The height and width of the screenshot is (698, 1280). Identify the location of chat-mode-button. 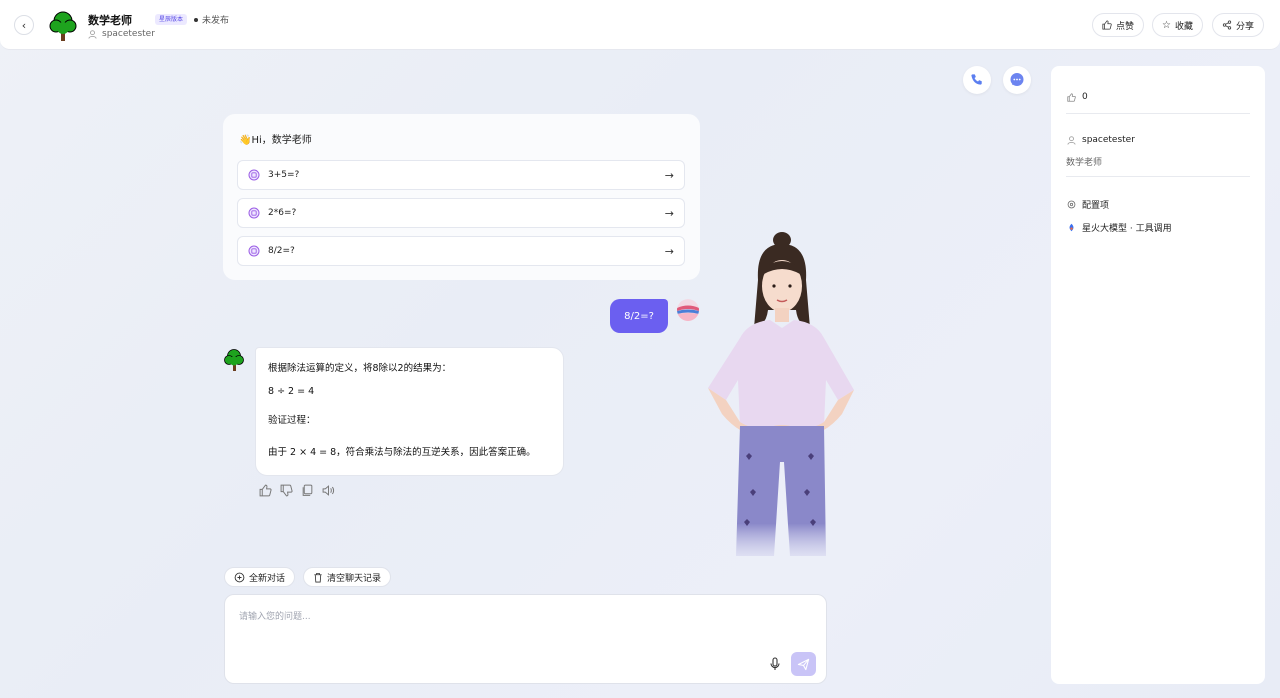
(1017, 80).